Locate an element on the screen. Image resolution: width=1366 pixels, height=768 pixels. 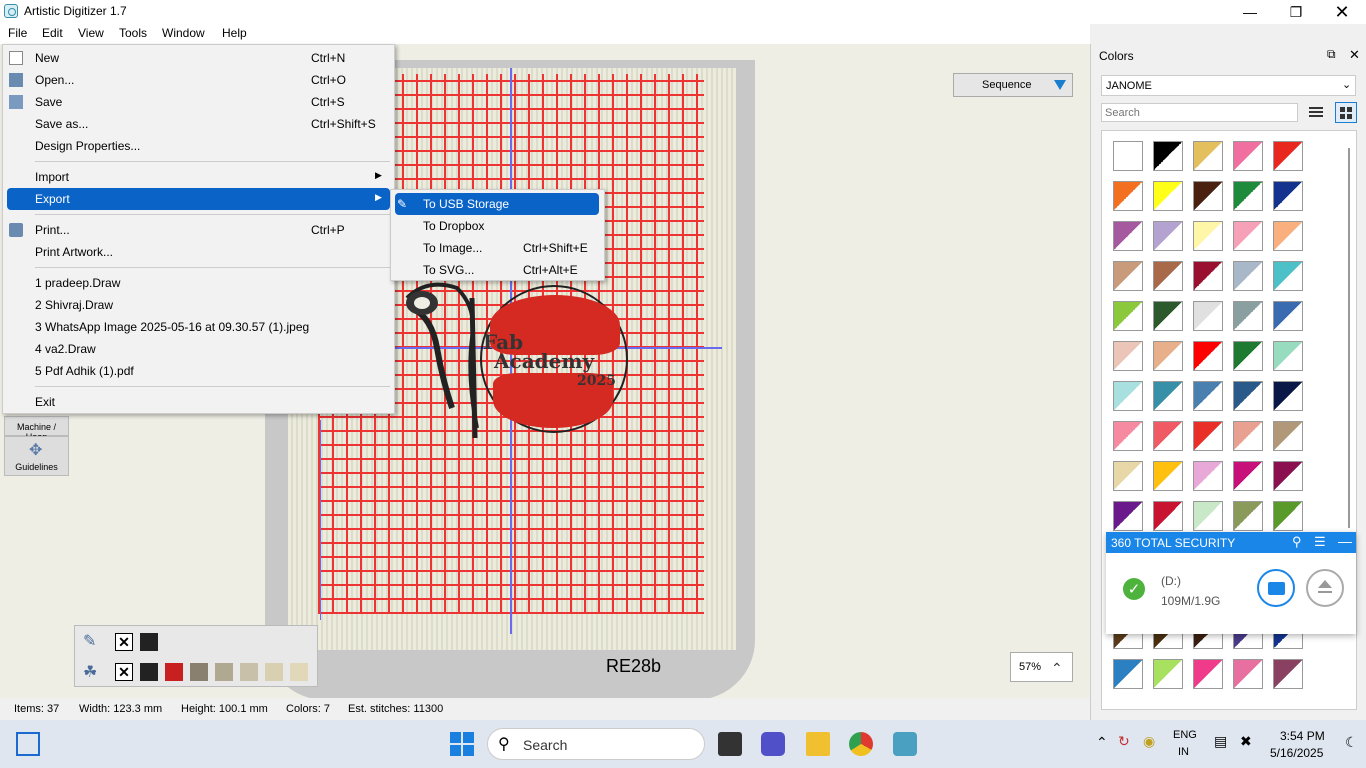
close-panel-icon: ✕ is located at coordinates (1354, 55).